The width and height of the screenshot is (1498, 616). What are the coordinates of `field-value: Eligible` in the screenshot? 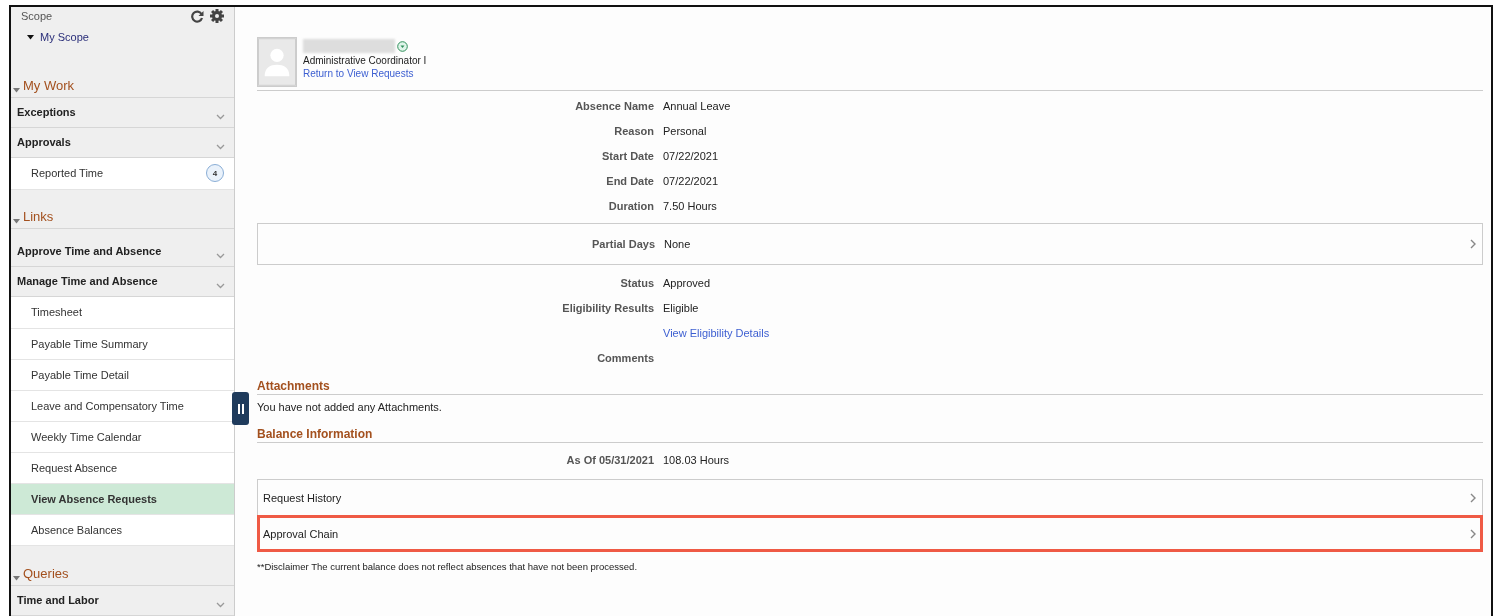 It's located at (681, 308).